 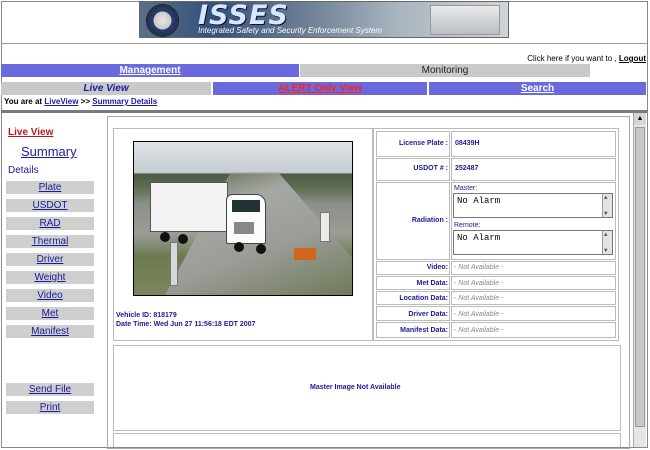 I want to click on header-divider, so click(x=324, y=43).